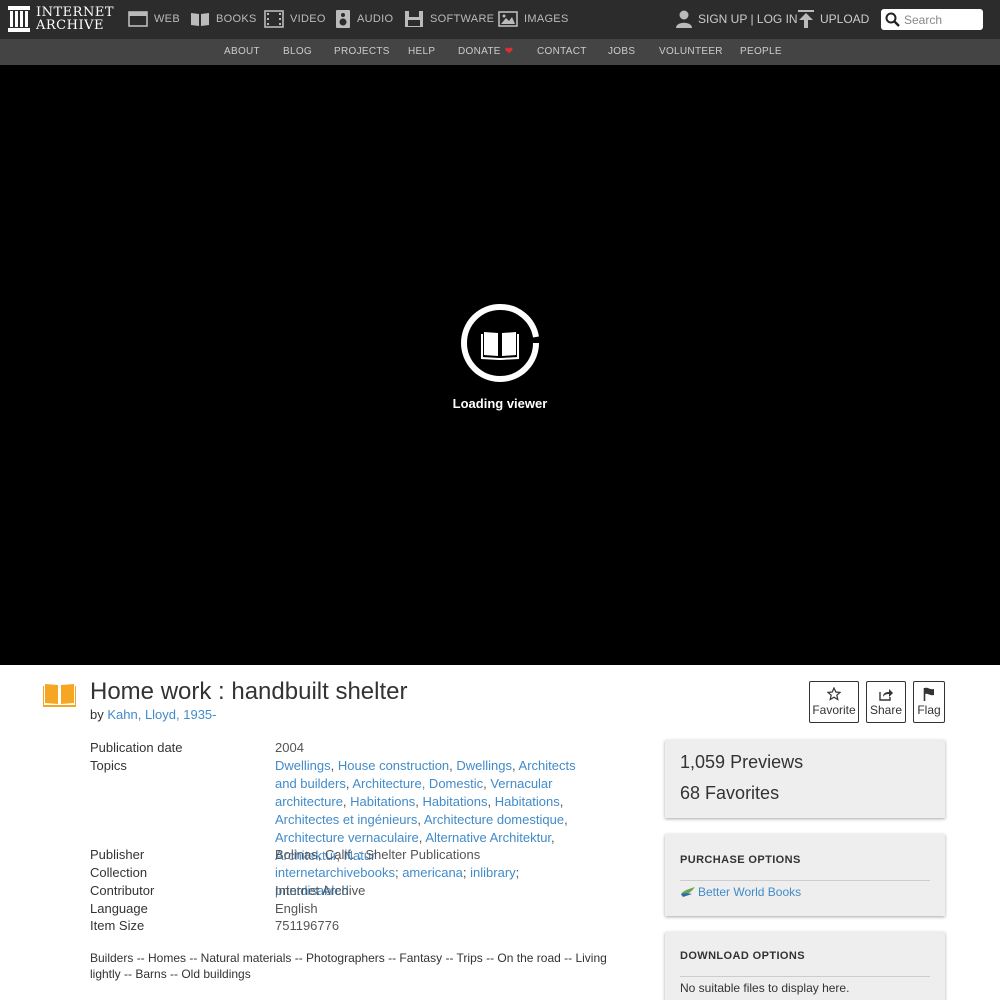 This screenshot has width=1000, height=1000. I want to click on search-box, so click(932, 19).